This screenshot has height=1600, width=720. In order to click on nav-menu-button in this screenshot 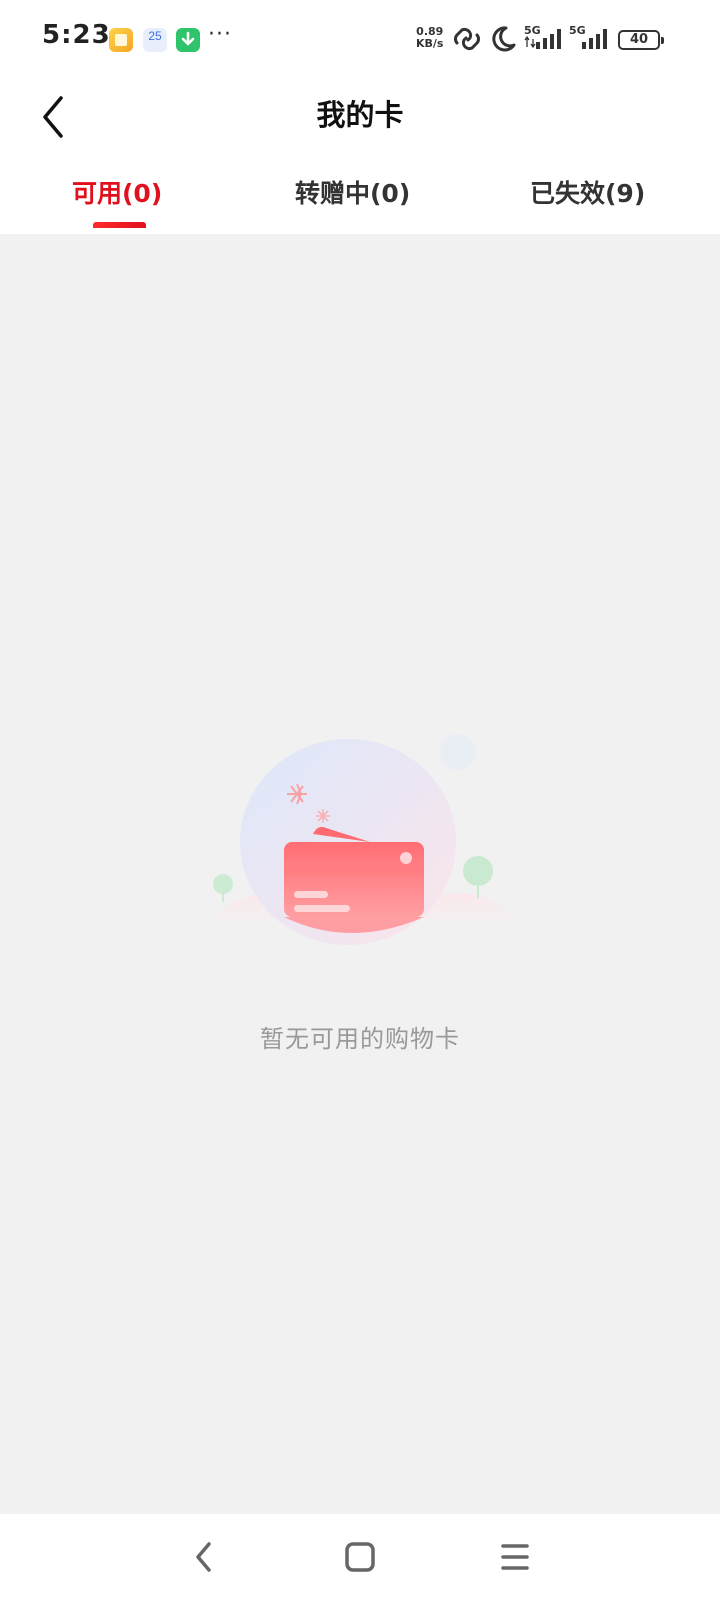, I will do `click(515, 1557)`.